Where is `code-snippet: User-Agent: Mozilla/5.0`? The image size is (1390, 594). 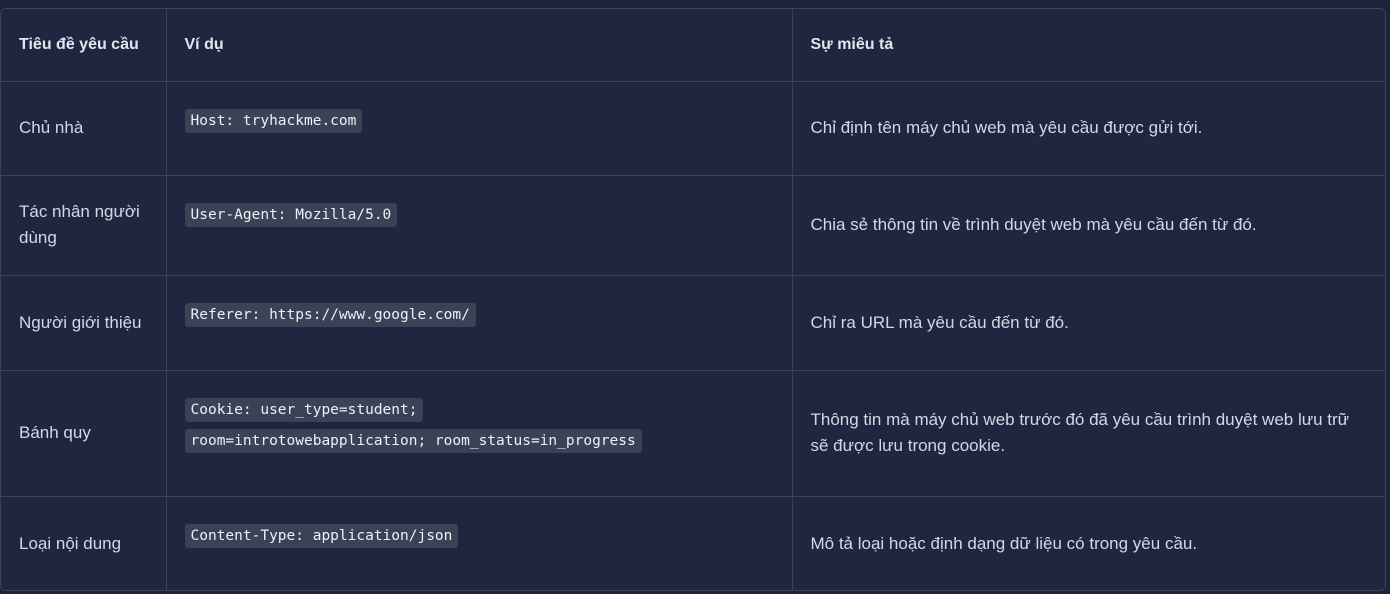
code-snippet: User-Agent: Mozilla/5.0 is located at coordinates (291, 214).